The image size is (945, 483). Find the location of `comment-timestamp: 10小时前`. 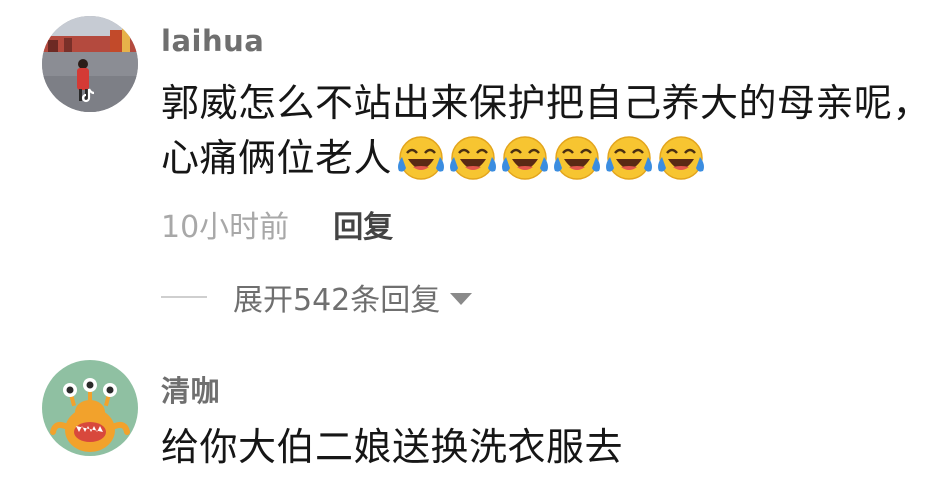

comment-timestamp: 10小时前 is located at coordinates (225, 227).